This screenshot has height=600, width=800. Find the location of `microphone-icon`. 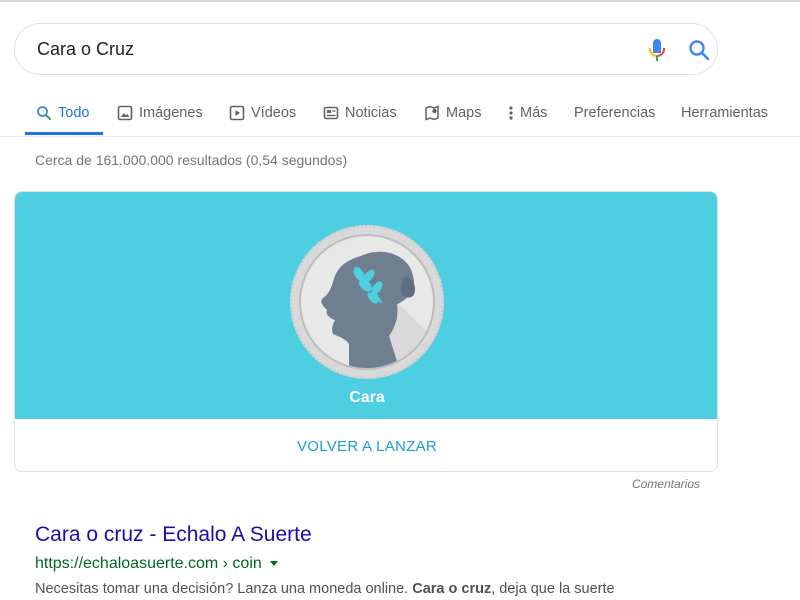

microphone-icon is located at coordinates (657, 50).